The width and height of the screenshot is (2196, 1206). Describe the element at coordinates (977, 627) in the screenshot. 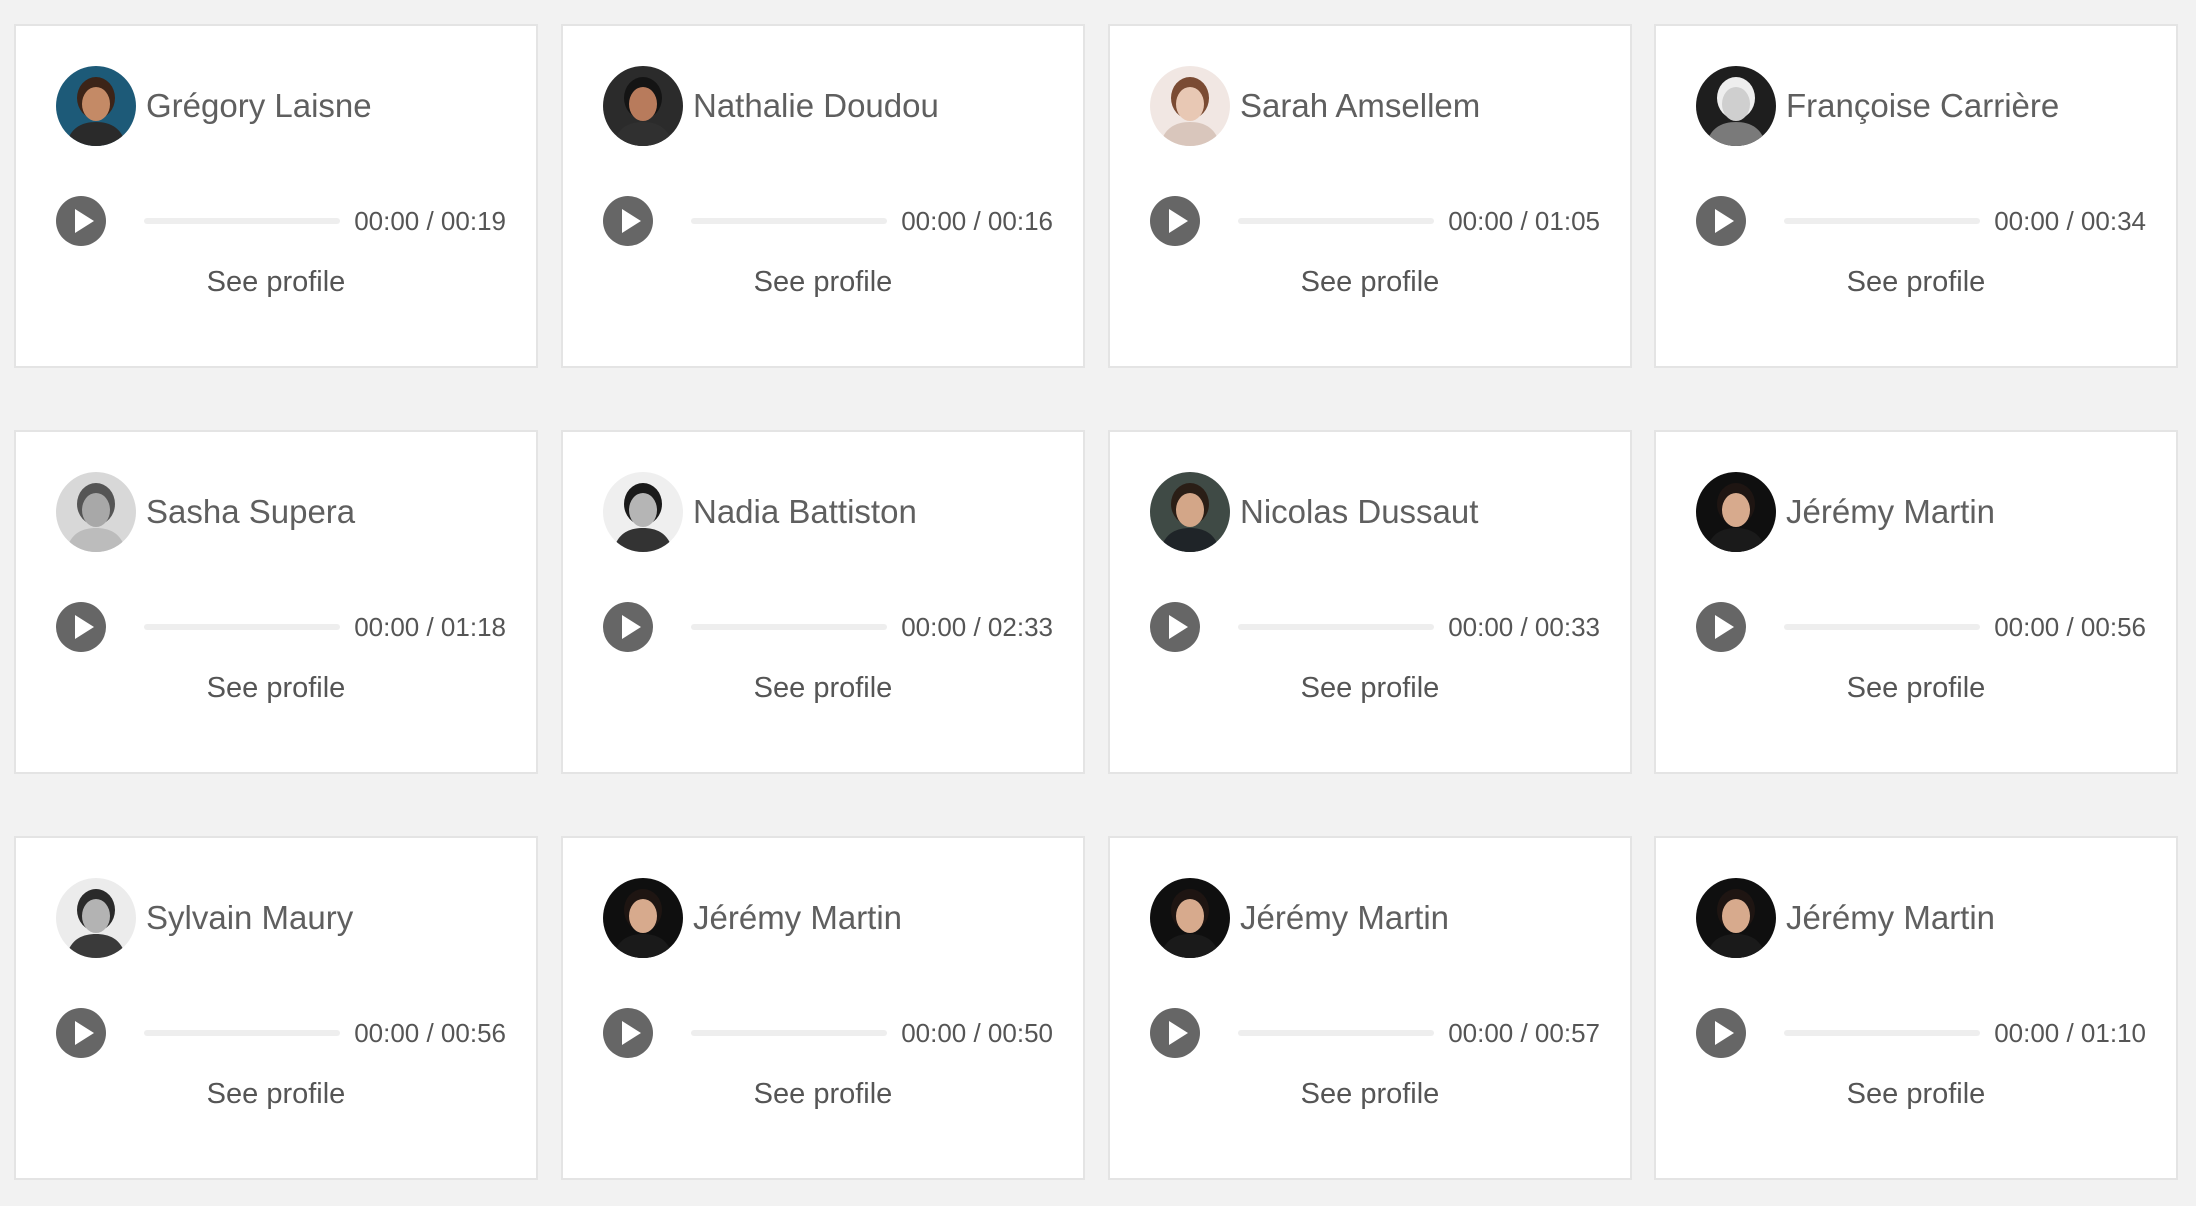

I see `time-display: 00:00 / 02:33` at that location.